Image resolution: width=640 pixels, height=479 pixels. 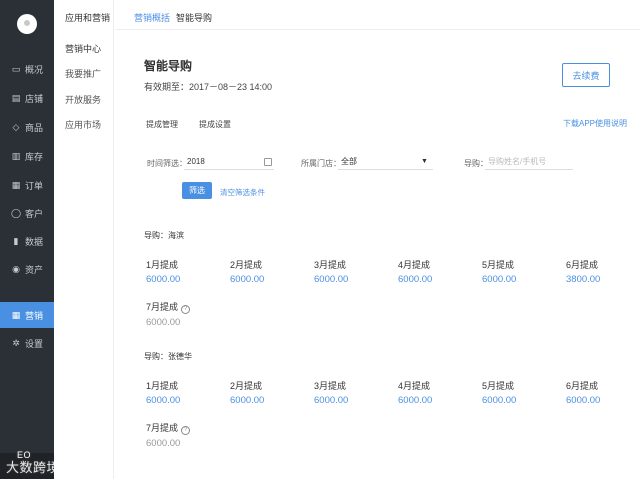 I want to click on commission-cell: 6月提成 6000.00, so click(x=583, y=392).